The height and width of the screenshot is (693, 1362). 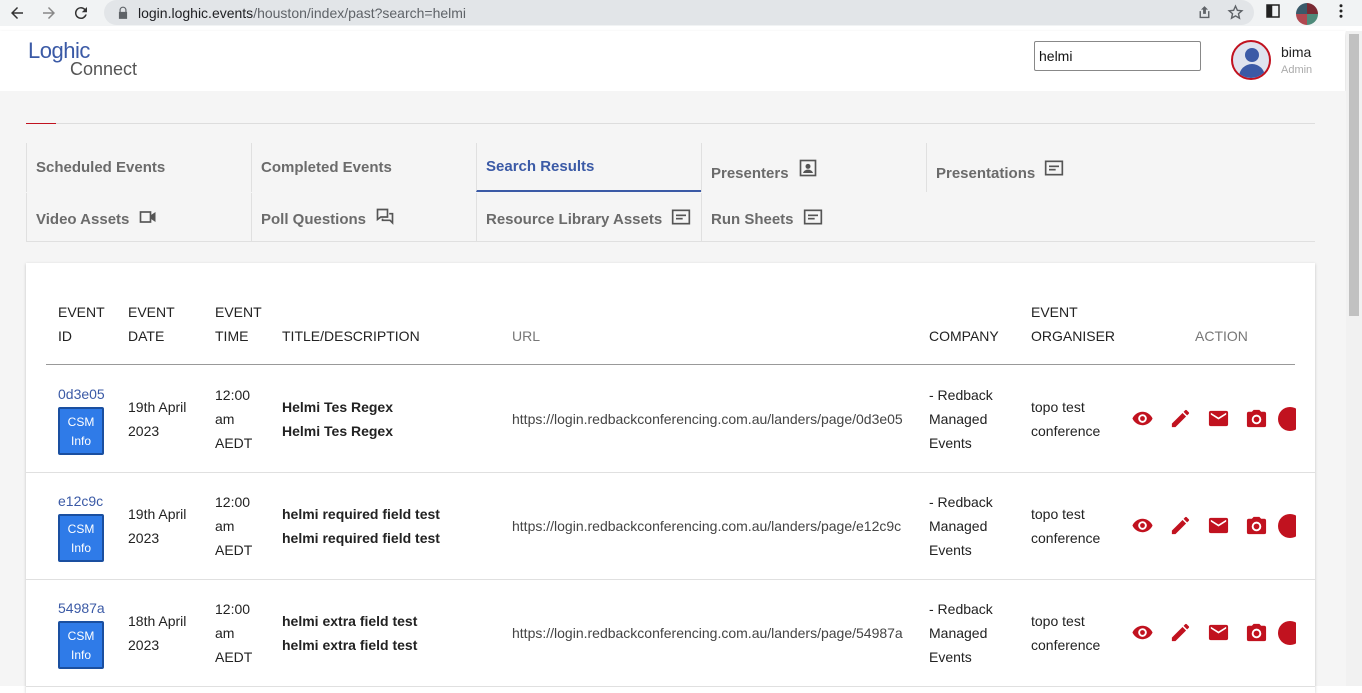 What do you see at coordinates (1297, 70) in the screenshot?
I see `user-role: Admin` at bounding box center [1297, 70].